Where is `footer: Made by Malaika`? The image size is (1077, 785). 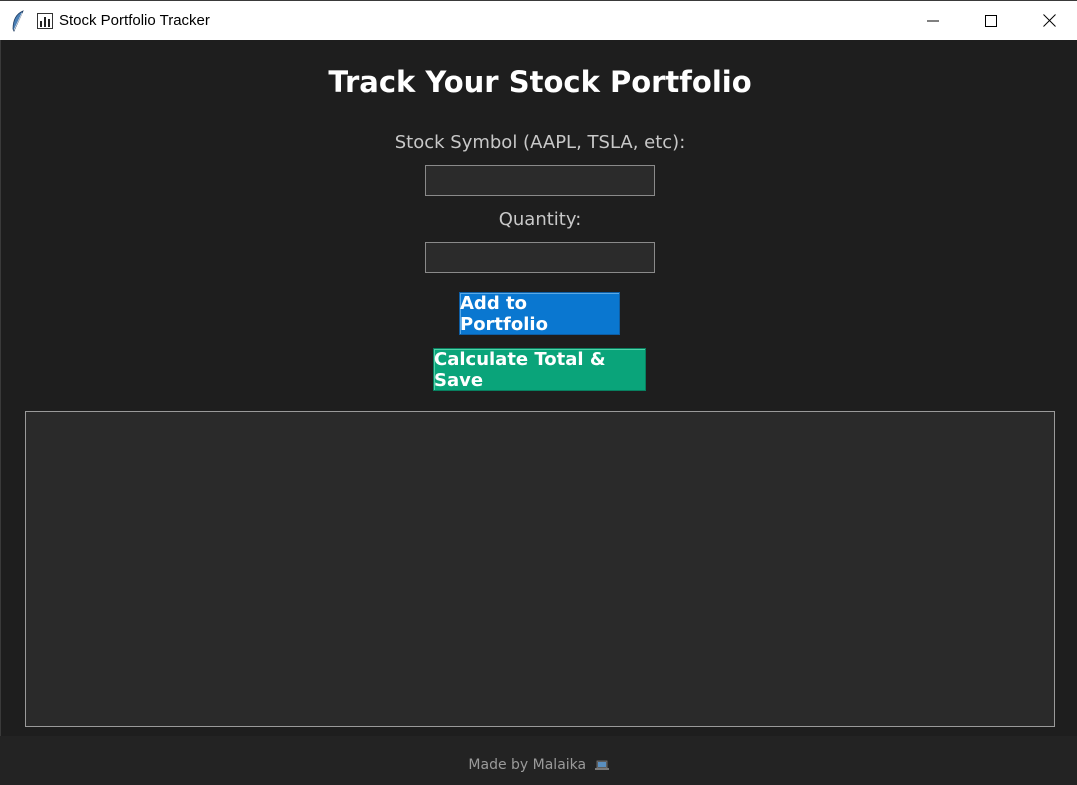 footer: Made by Malaika is located at coordinates (538, 765).